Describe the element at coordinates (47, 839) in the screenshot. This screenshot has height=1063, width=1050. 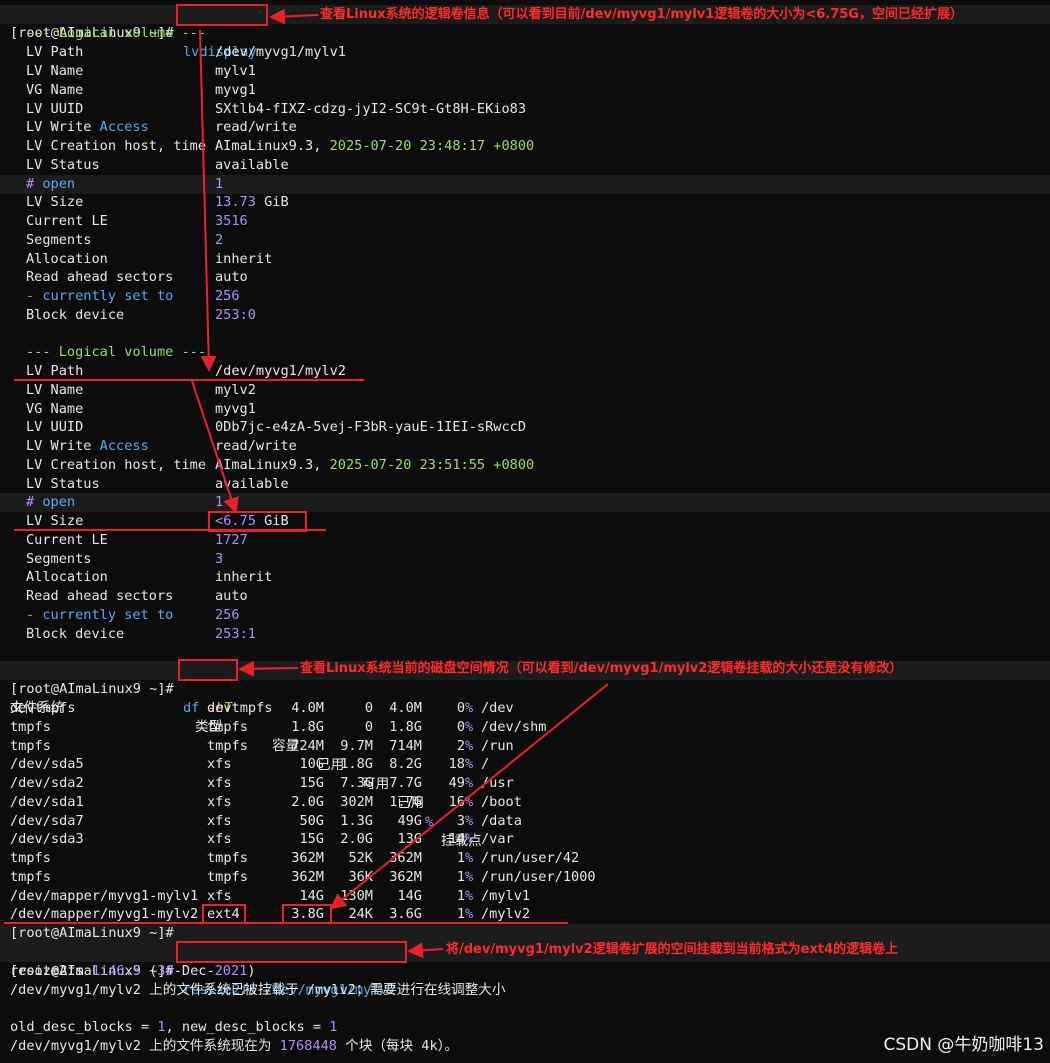
I see `df-cell: /dev/sda3` at that location.